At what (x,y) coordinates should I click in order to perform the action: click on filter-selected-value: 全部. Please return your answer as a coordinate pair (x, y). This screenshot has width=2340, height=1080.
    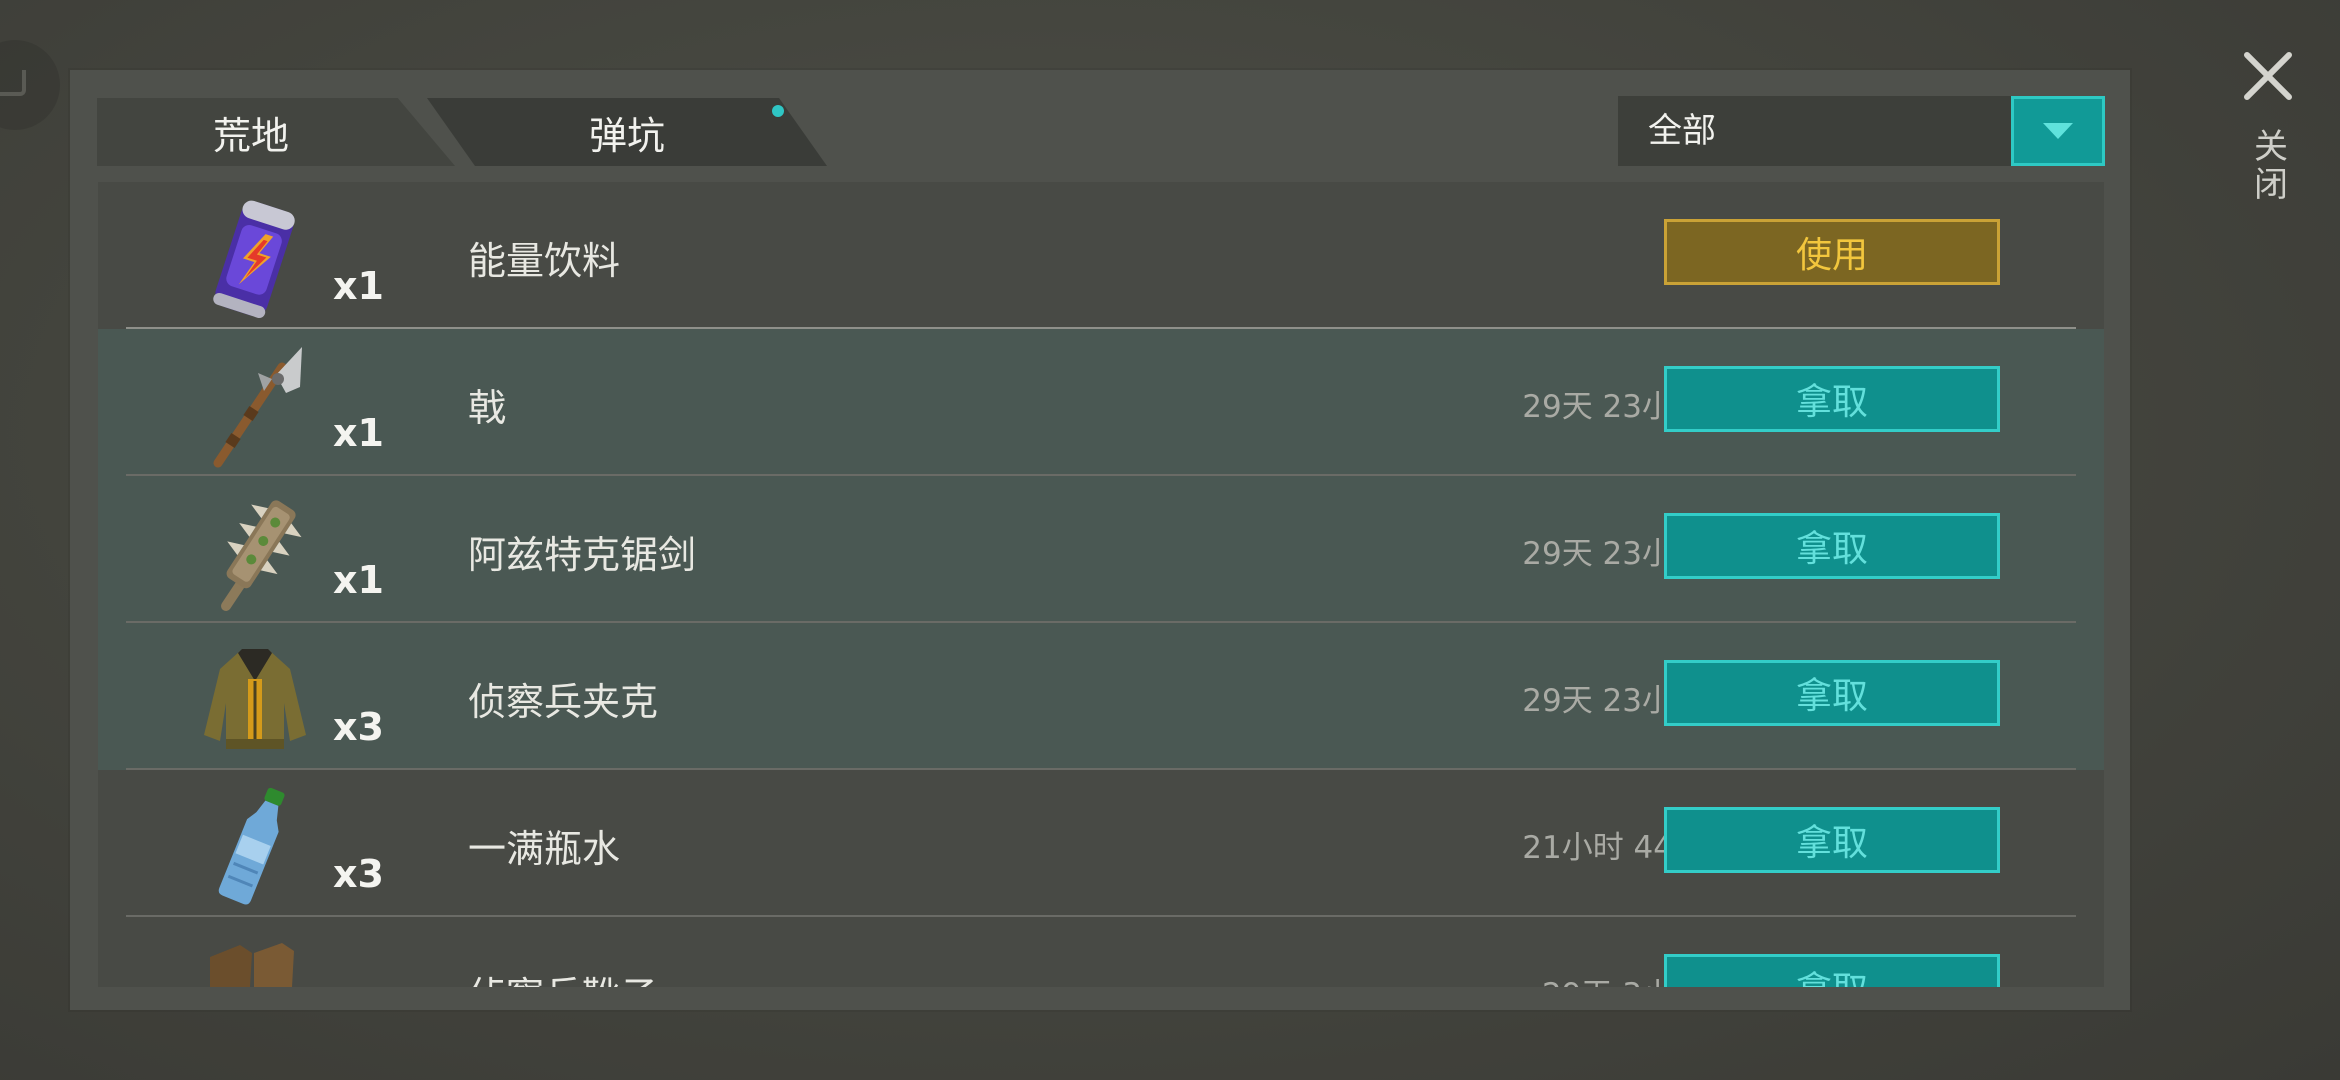
    Looking at the image, I should click on (1682, 131).